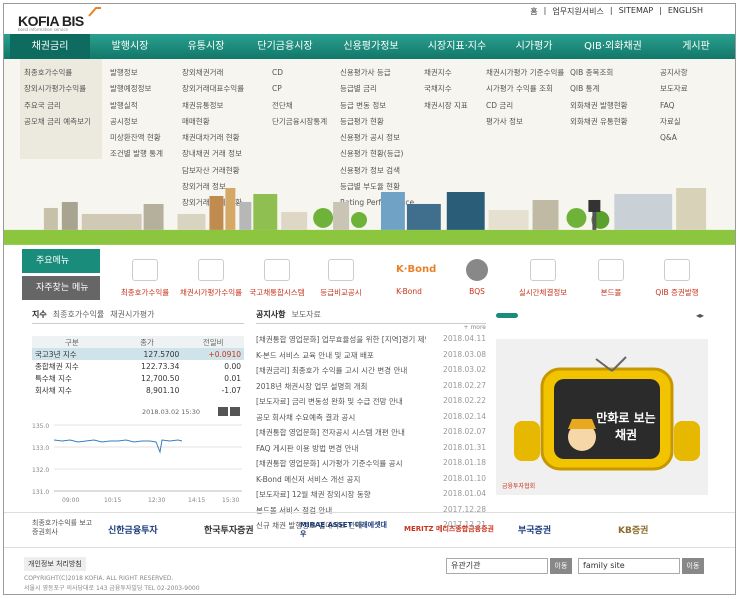 The width and height of the screenshot is (740, 599). Describe the element at coordinates (497, 566) in the screenshot. I see `related-org-select: 유관기관` at that location.